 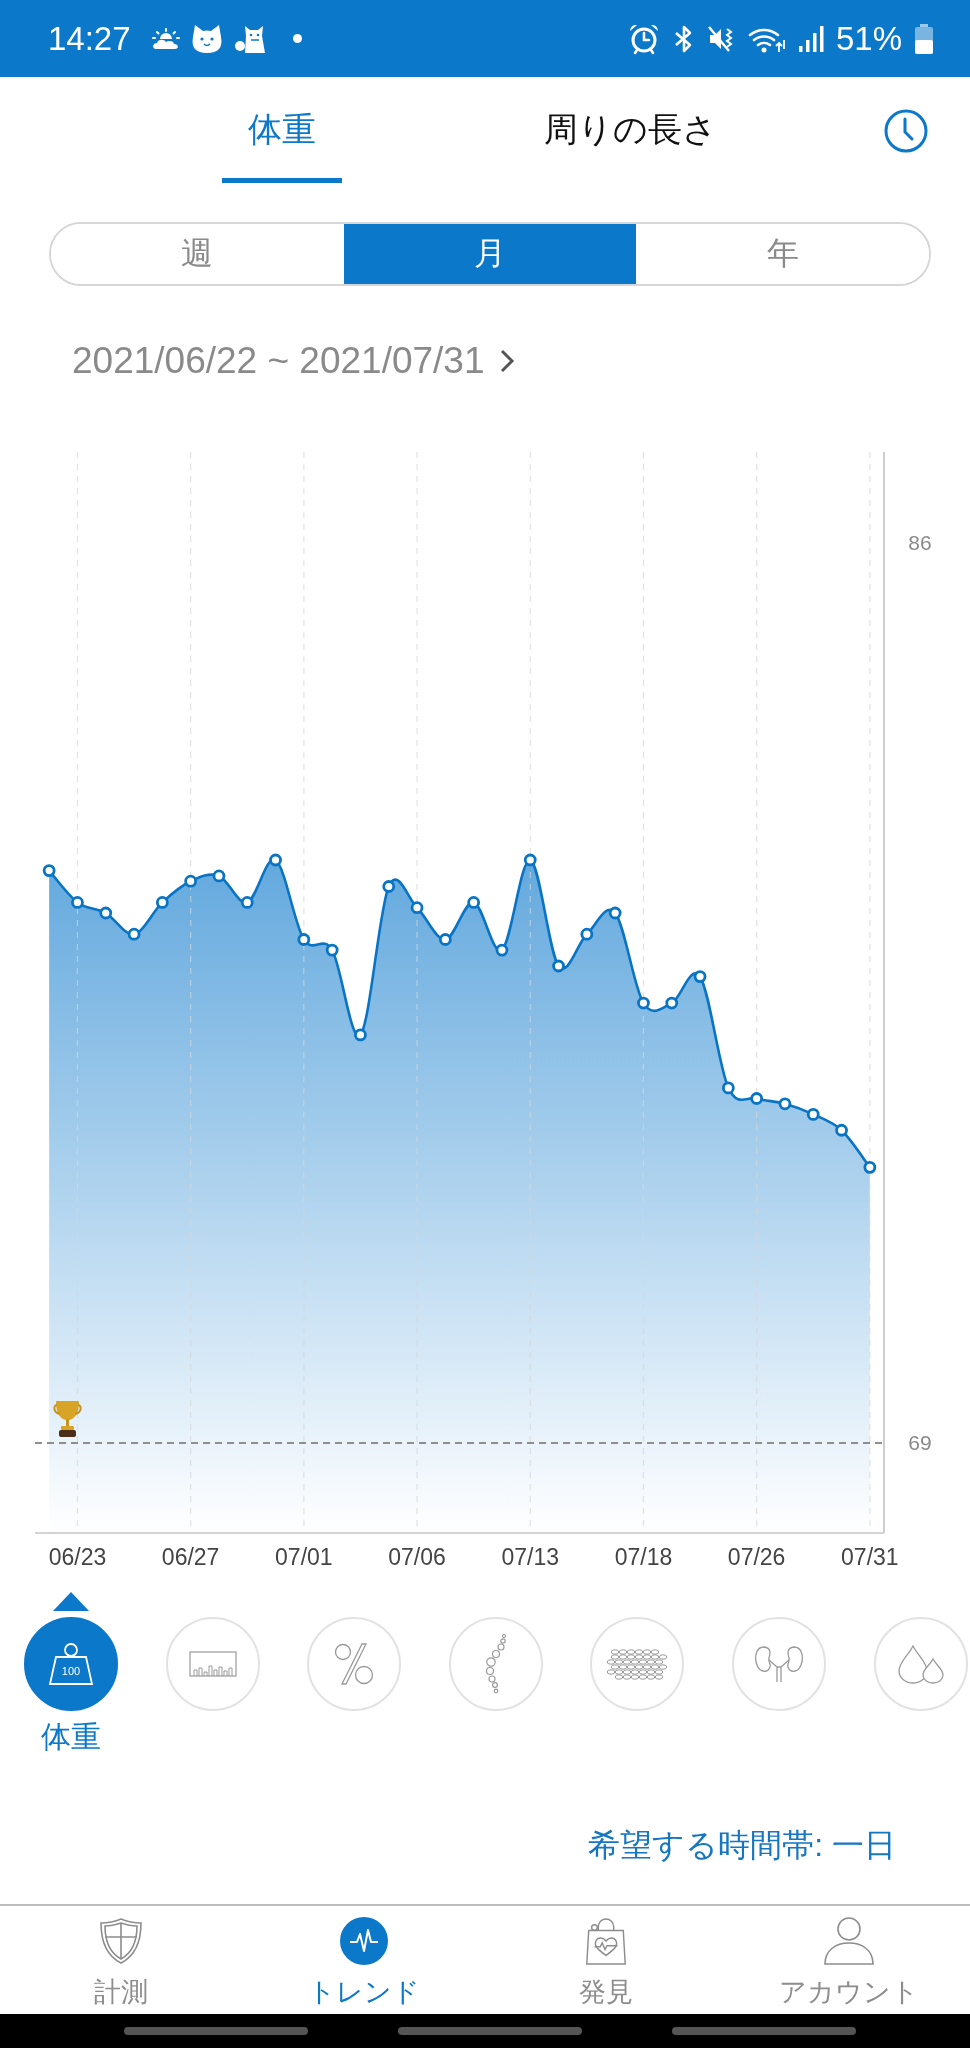 I want to click on y-axis-label: 69, so click(x=920, y=1443).